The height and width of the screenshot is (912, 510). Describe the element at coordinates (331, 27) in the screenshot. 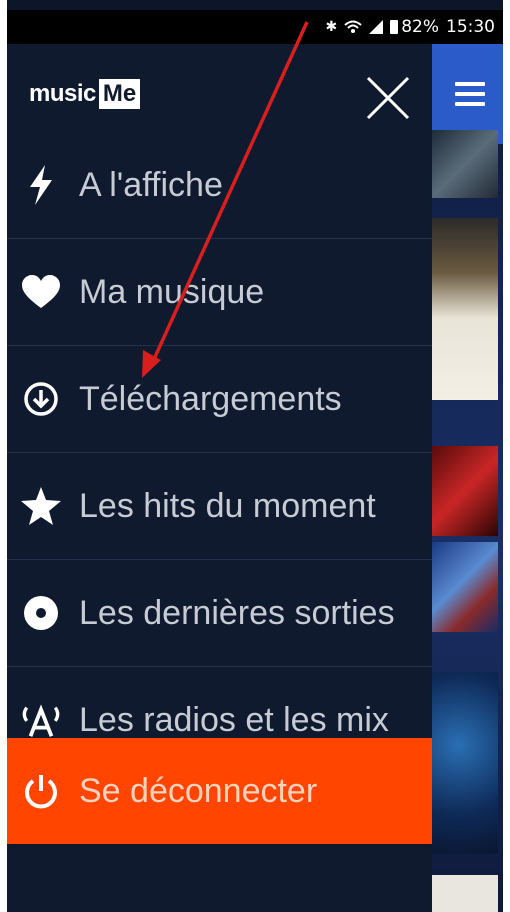

I see `bluetooth-icon: ✱` at that location.